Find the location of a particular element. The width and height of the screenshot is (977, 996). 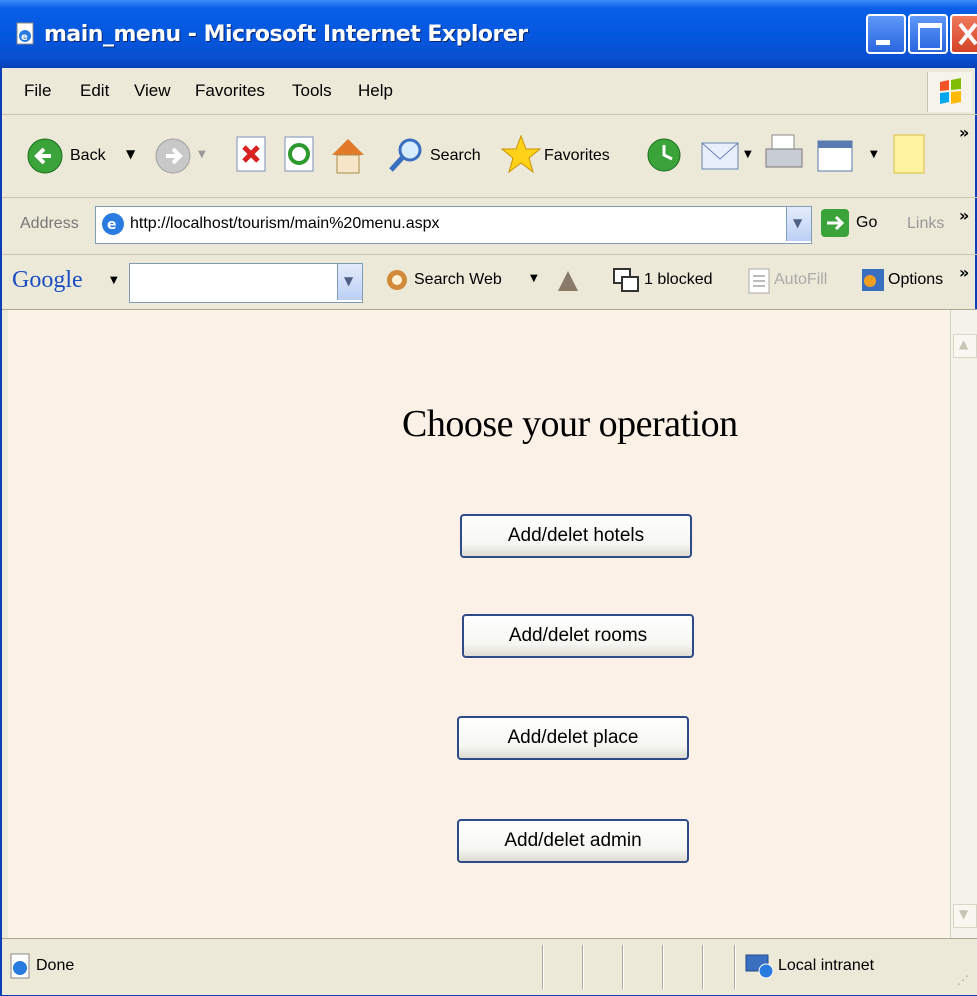

print-button is located at coordinates (784, 154).